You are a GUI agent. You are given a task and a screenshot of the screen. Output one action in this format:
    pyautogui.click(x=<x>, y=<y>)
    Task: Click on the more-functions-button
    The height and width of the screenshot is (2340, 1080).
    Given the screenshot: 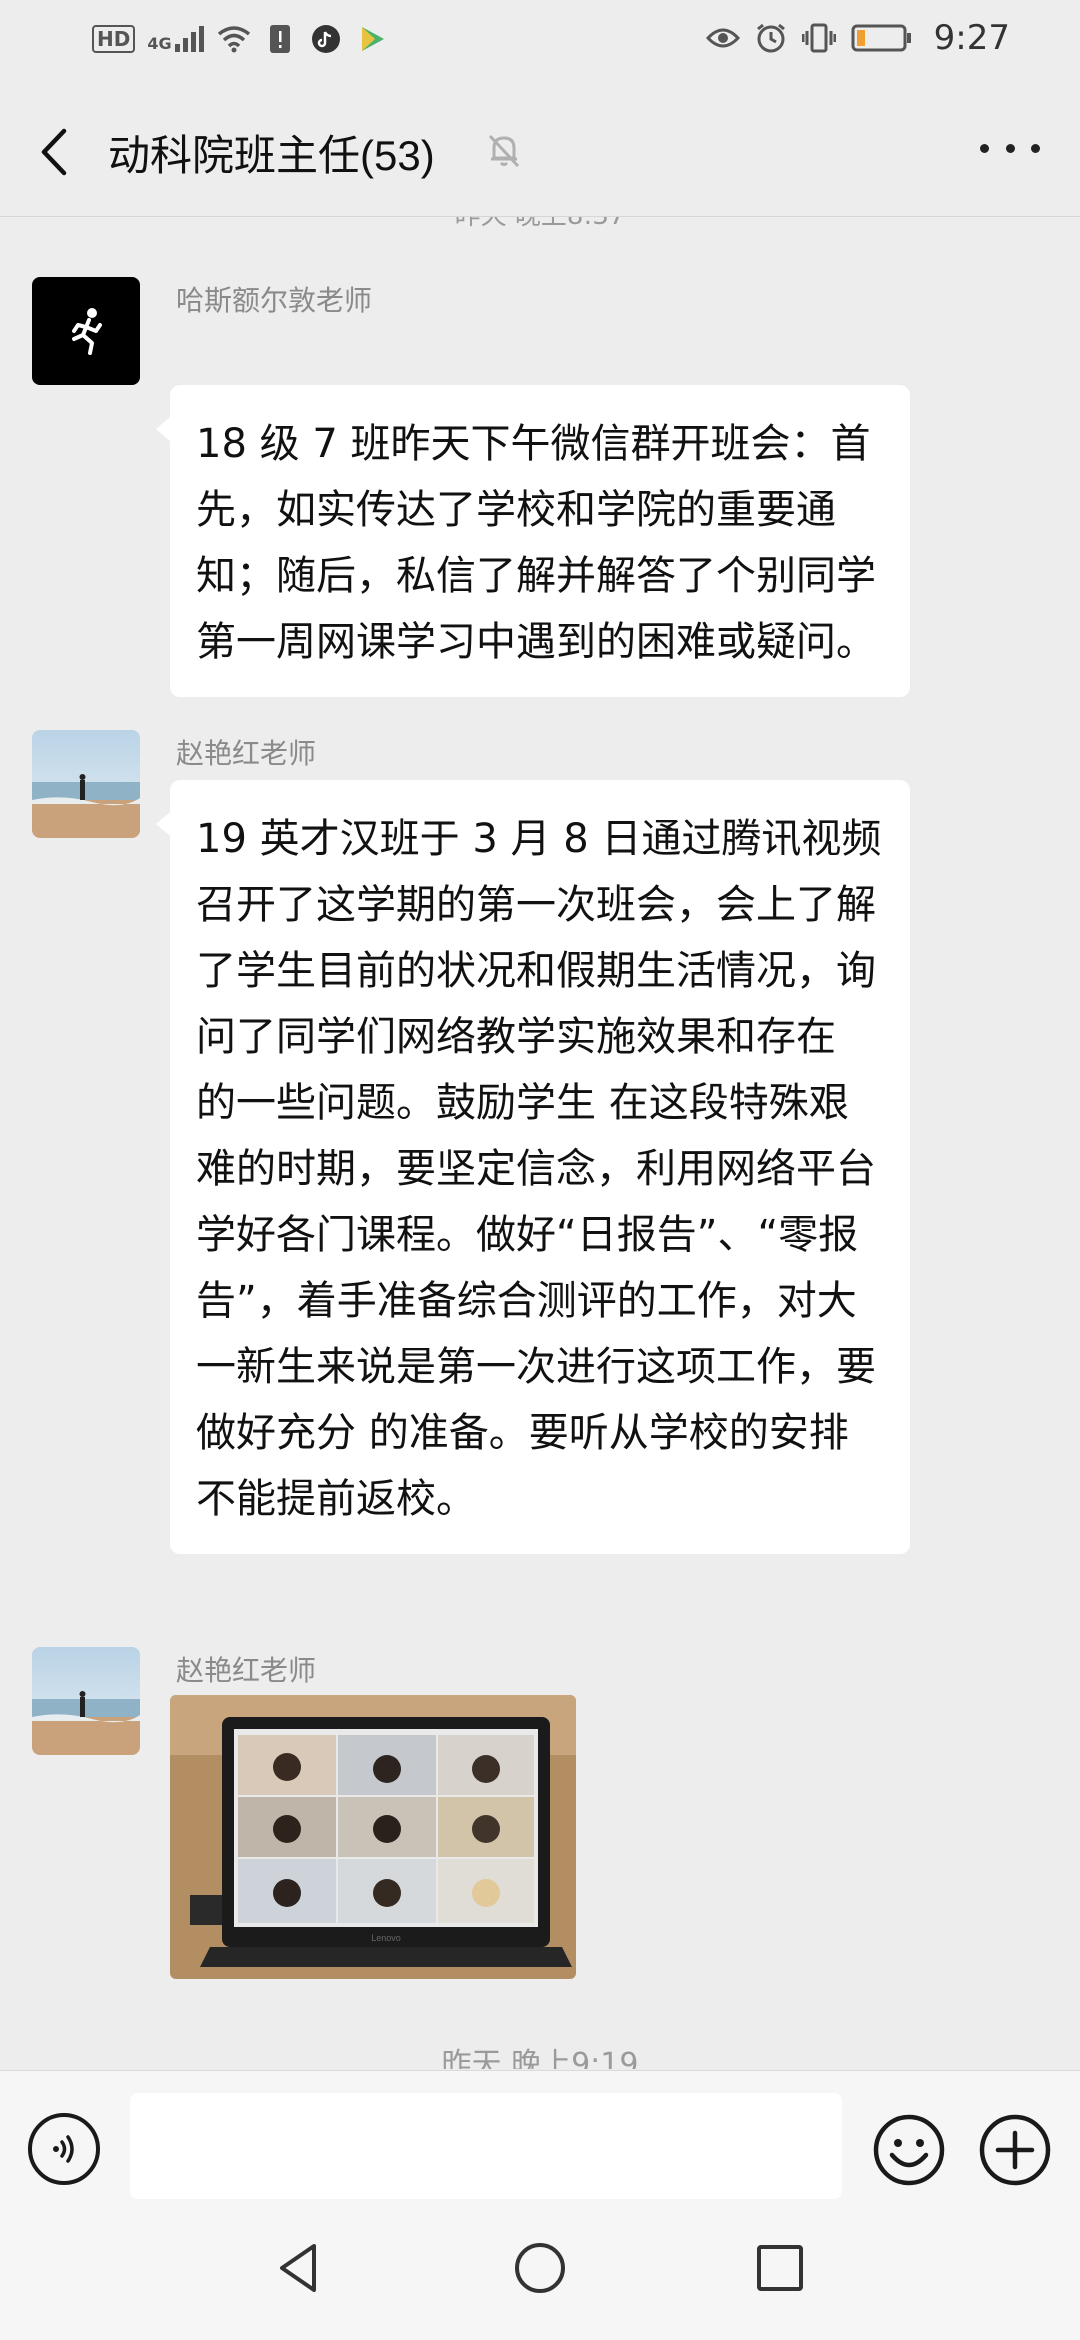 What is the action you would take?
    pyautogui.click(x=1015, y=2150)
    